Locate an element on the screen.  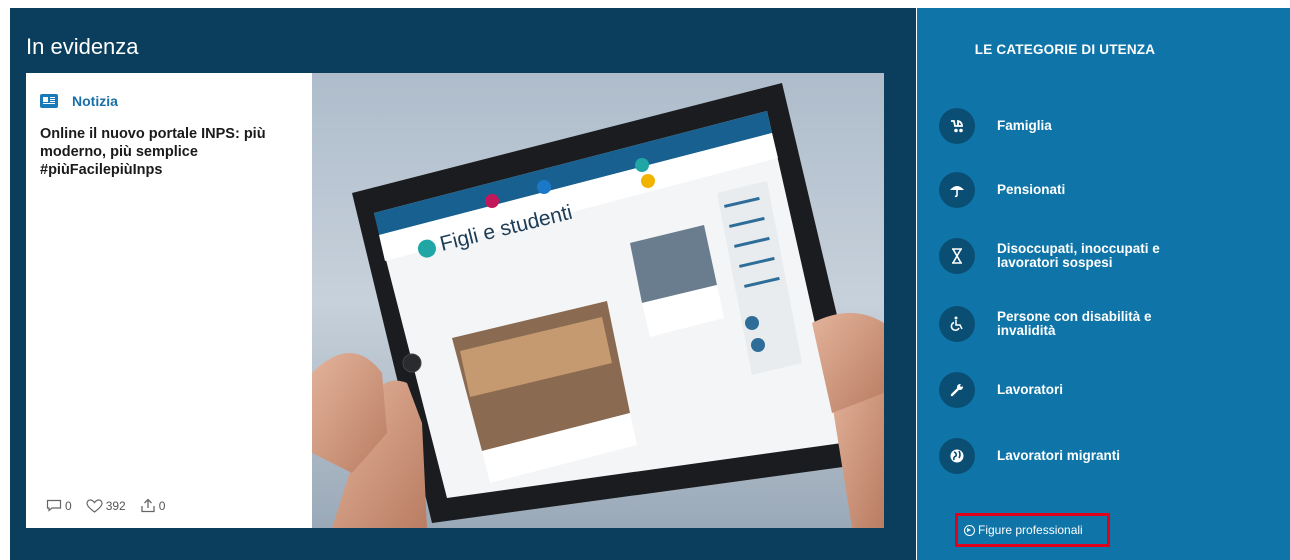
comment-icon is located at coordinates (54, 505).